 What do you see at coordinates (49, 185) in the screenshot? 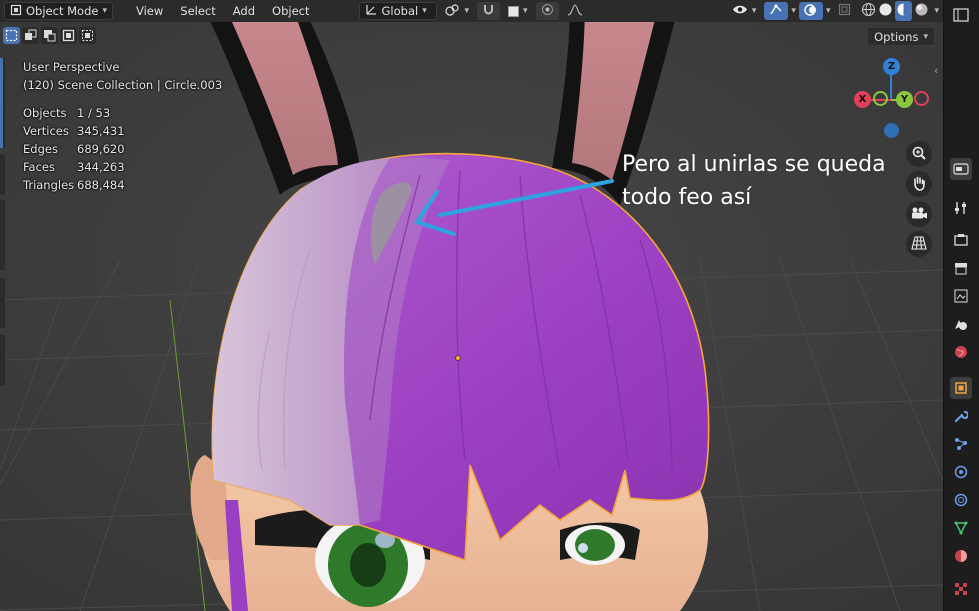
I see `stat-label: Triangles` at bounding box center [49, 185].